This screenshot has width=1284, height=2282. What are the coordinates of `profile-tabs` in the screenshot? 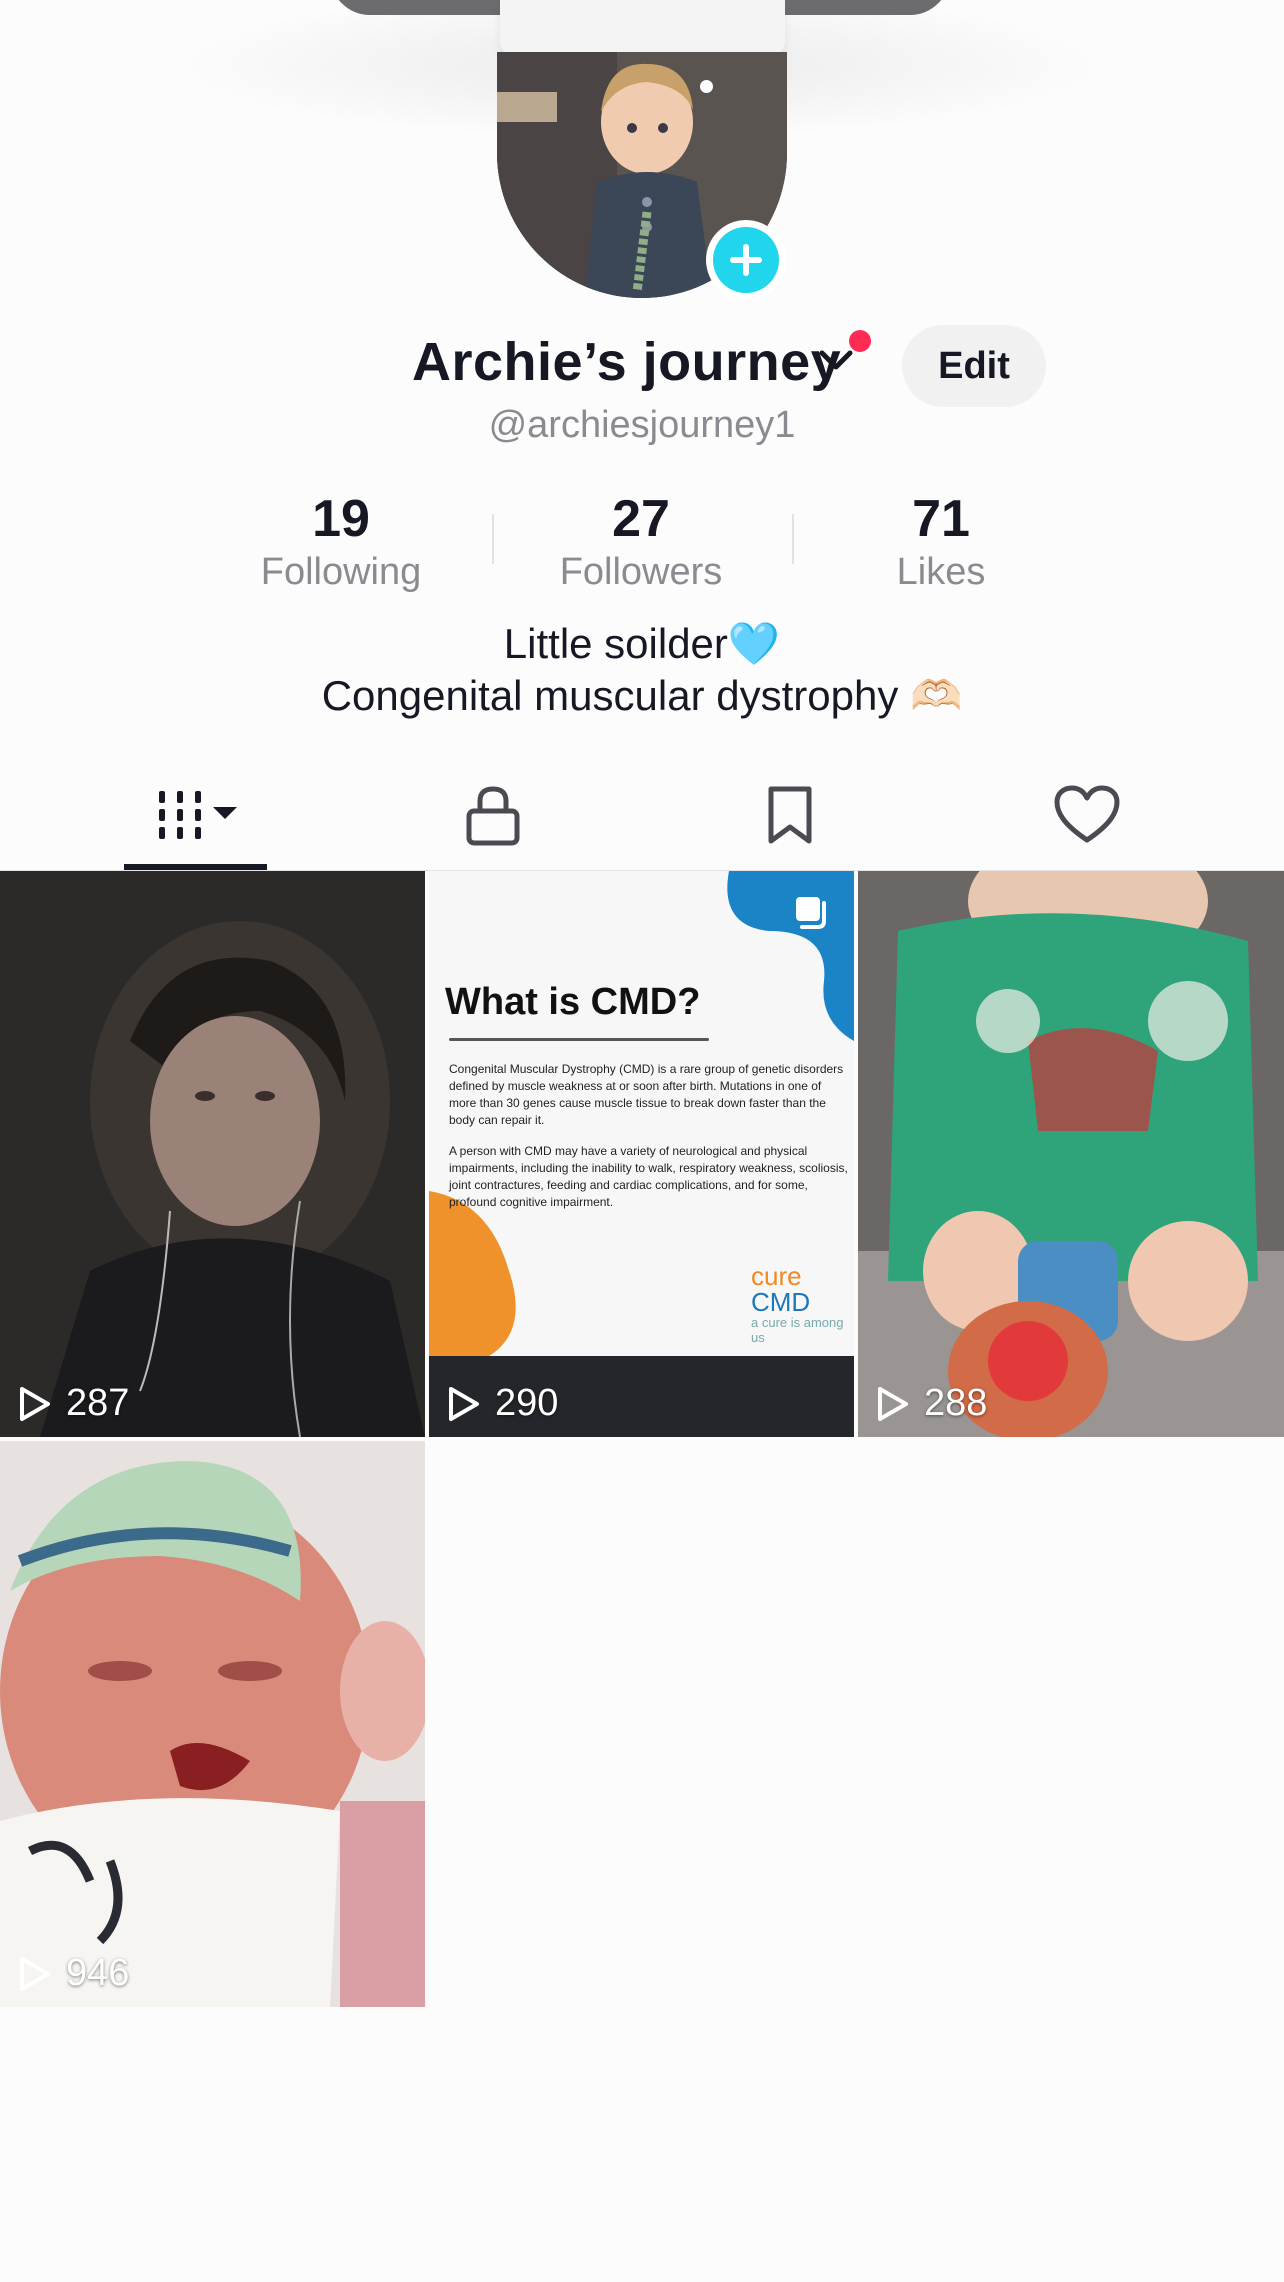 It's located at (642, 815).